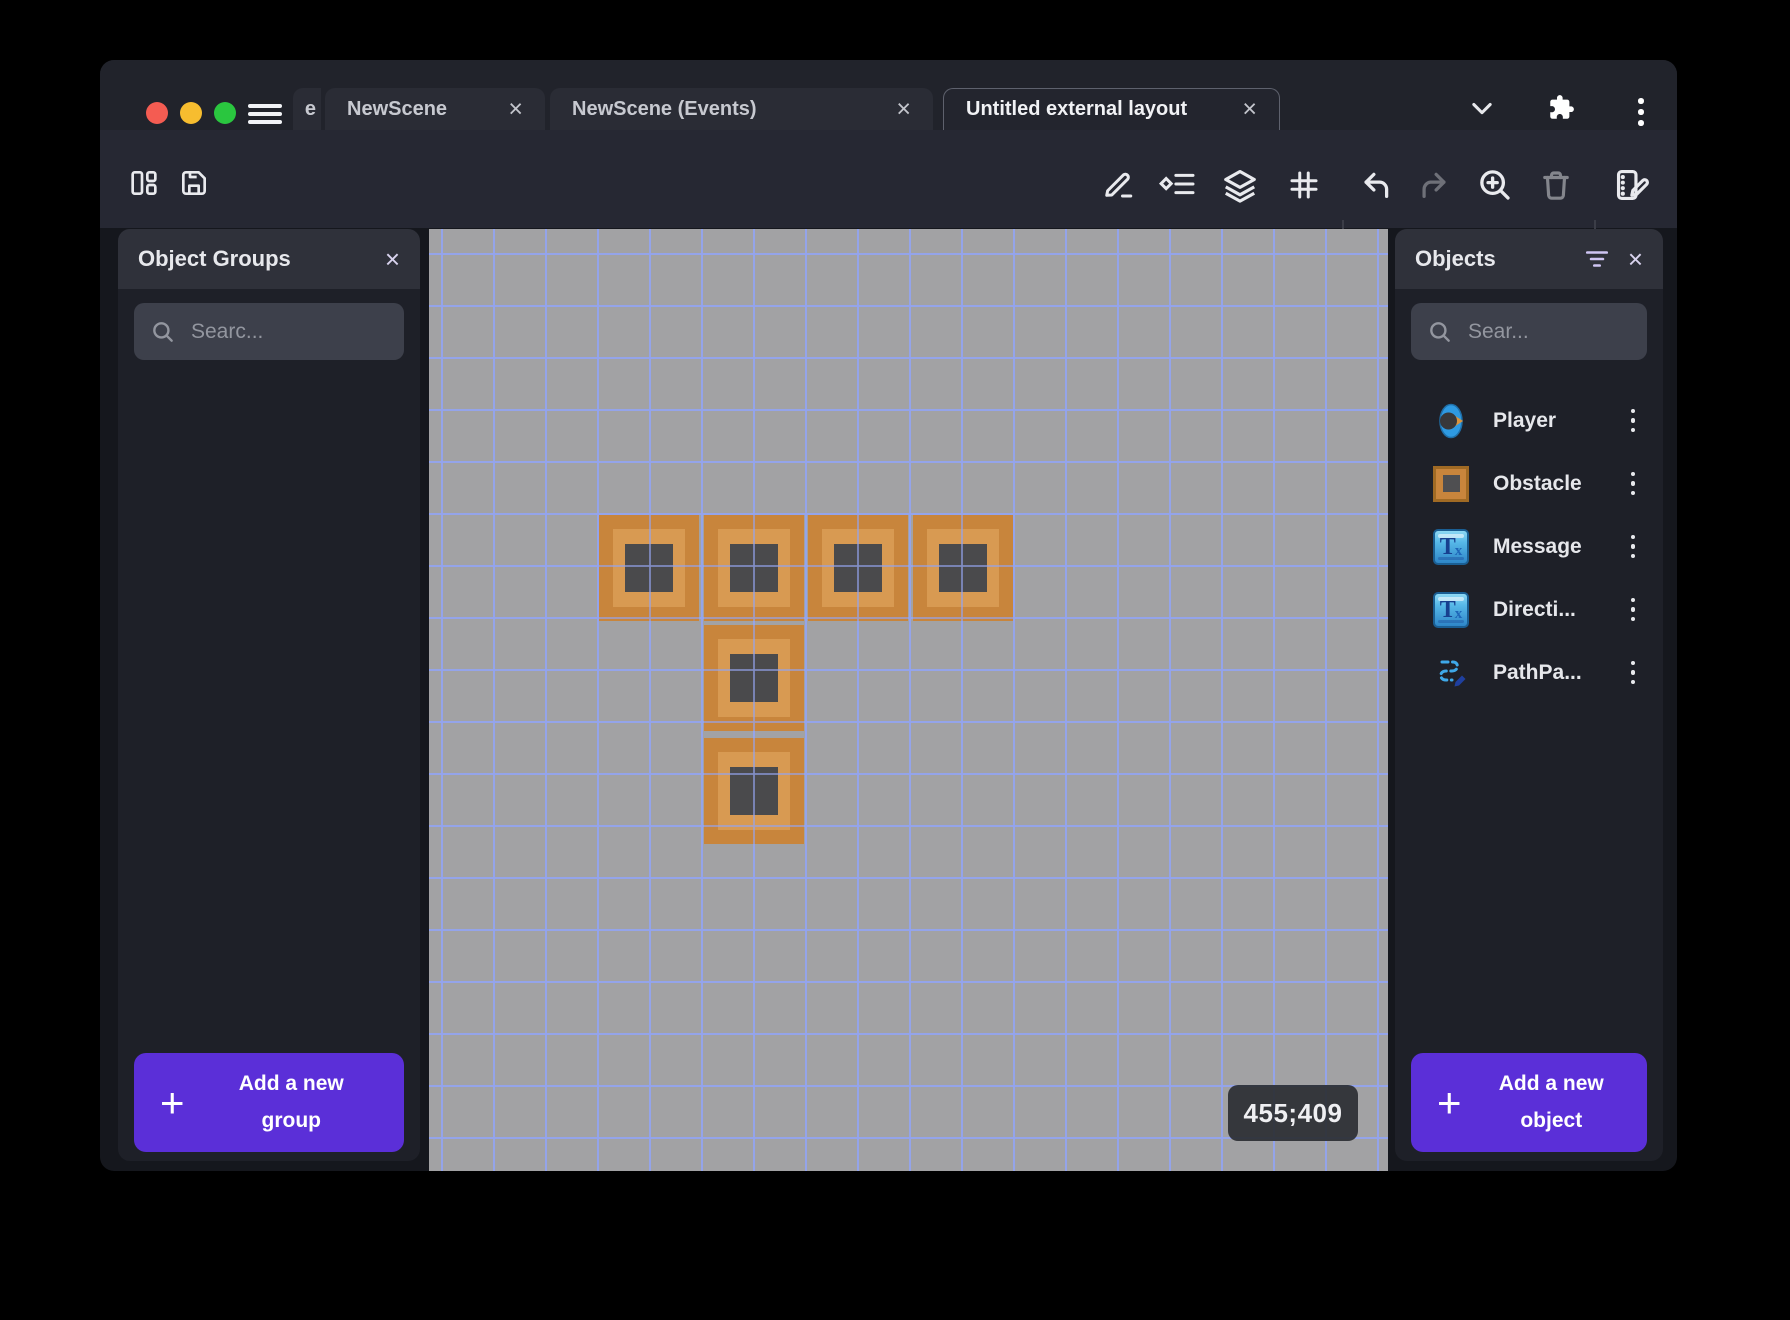  Describe the element at coordinates (1495, 185) in the screenshot. I see `zoom-in-icon` at that location.